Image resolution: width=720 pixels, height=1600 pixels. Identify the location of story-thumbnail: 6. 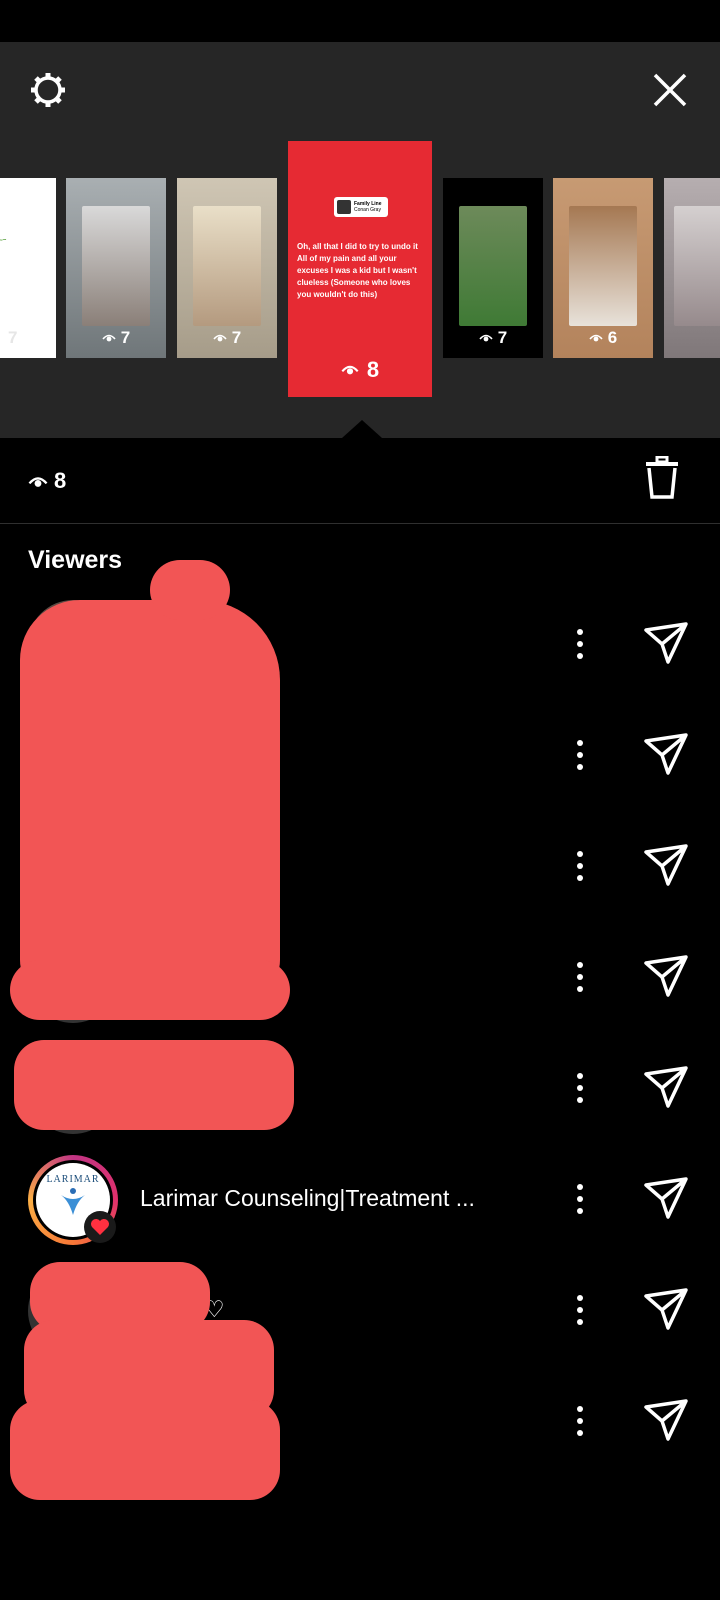
(603, 268).